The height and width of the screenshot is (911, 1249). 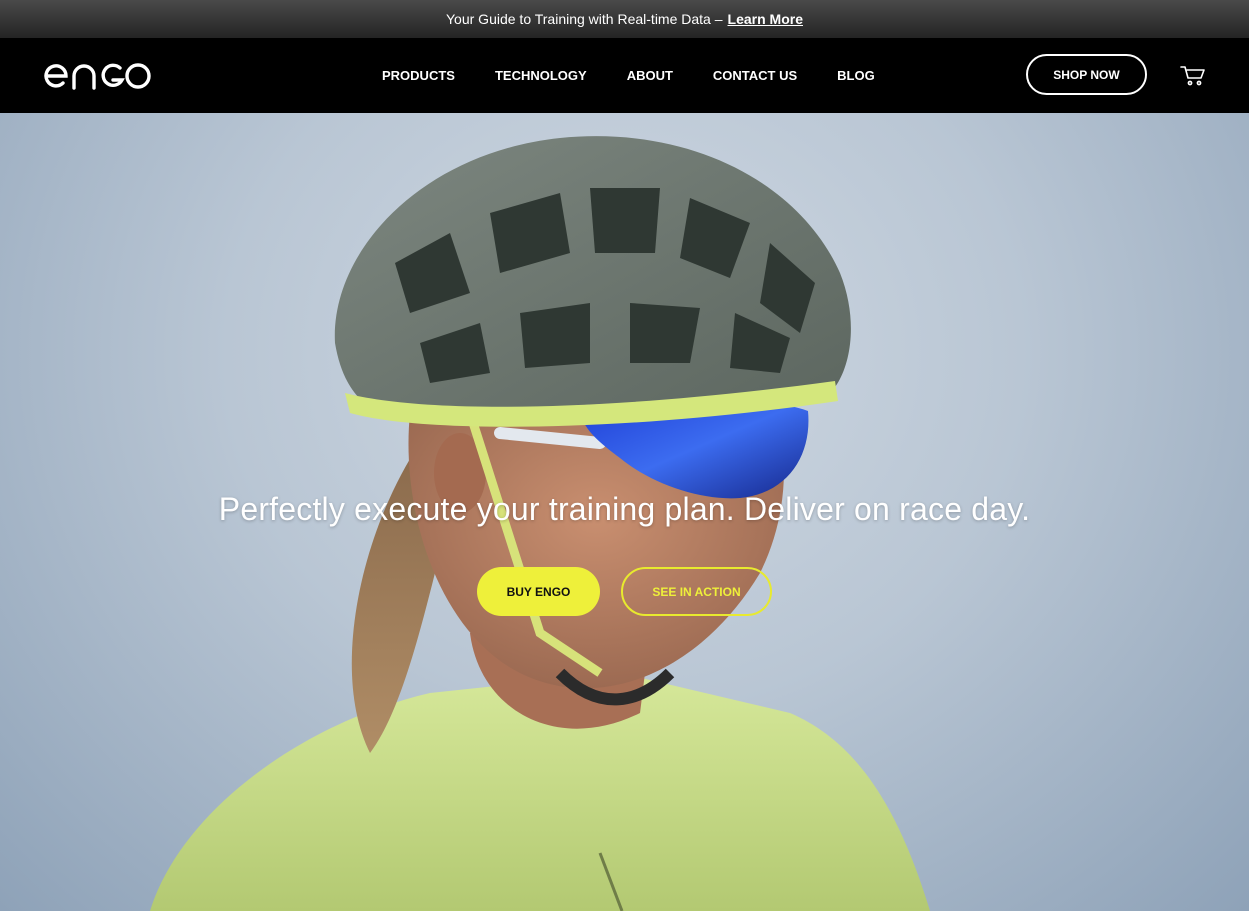 I want to click on nav-about: ABOUT, so click(x=650, y=75).